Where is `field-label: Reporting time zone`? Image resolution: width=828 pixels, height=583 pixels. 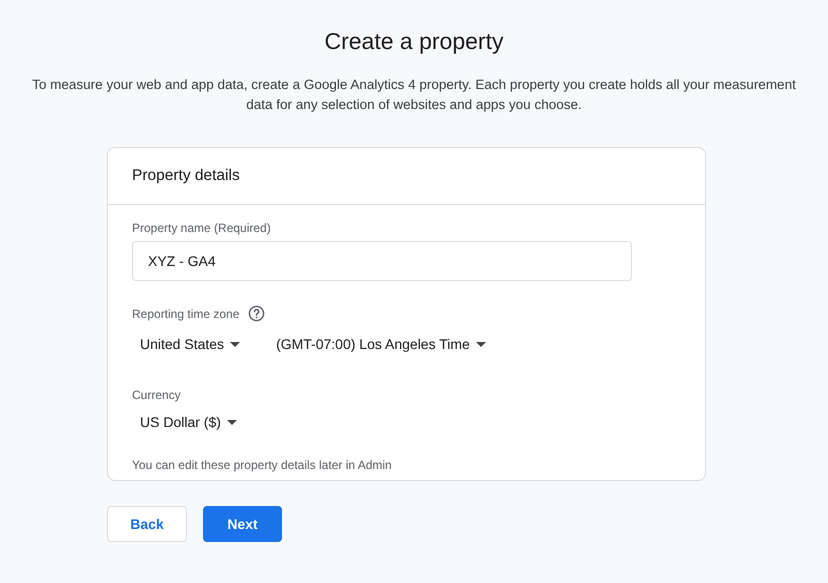 field-label: Reporting time zone is located at coordinates (186, 313).